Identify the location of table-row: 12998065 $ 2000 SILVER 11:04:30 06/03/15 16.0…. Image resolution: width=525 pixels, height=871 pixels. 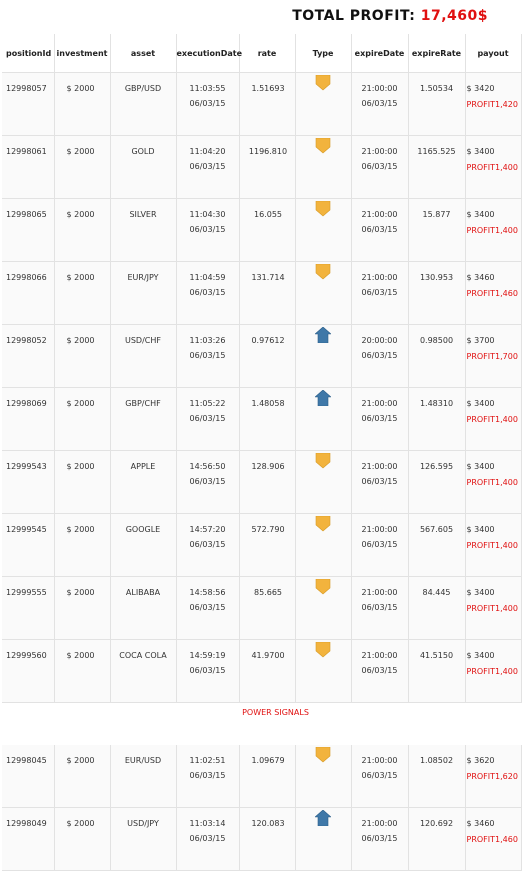
(262, 230).